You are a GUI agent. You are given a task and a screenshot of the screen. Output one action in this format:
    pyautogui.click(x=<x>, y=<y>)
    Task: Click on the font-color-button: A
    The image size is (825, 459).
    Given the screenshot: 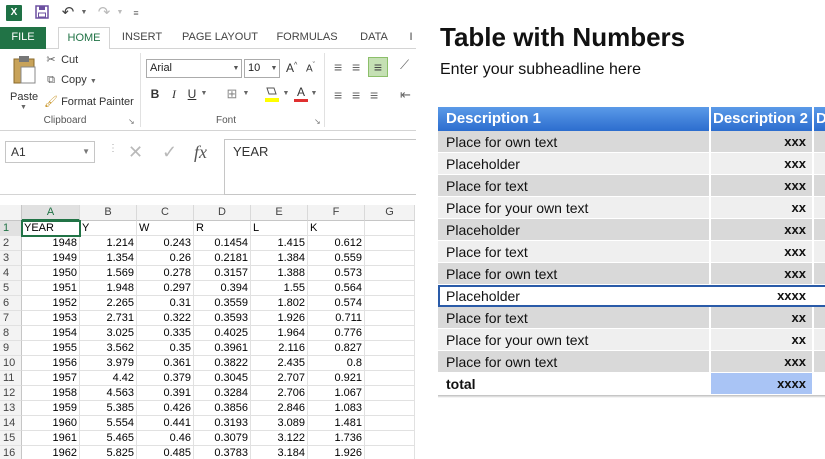 What is the action you would take?
    pyautogui.click(x=301, y=94)
    